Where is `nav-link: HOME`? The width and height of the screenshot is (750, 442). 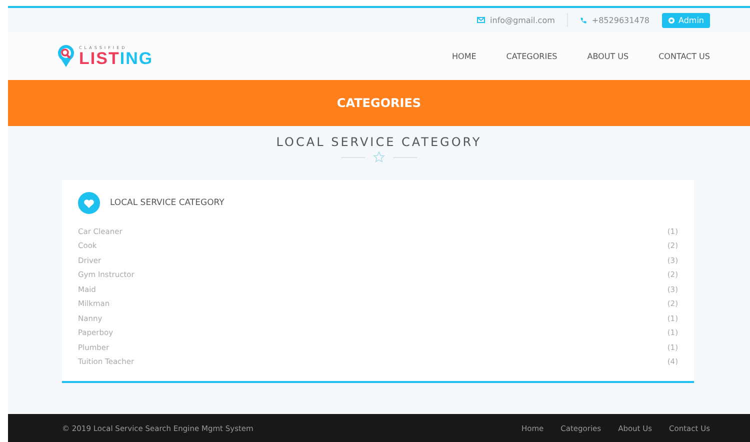 nav-link: HOME is located at coordinates (464, 56).